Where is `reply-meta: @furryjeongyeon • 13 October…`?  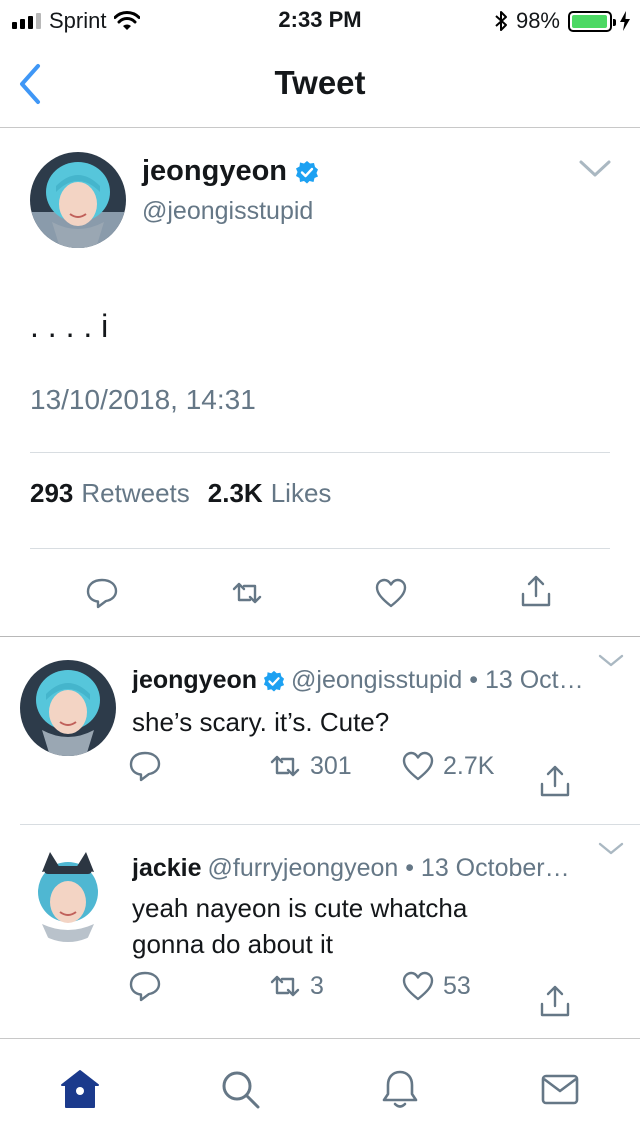 reply-meta: @furryjeongyeon • 13 October… is located at coordinates (388, 868).